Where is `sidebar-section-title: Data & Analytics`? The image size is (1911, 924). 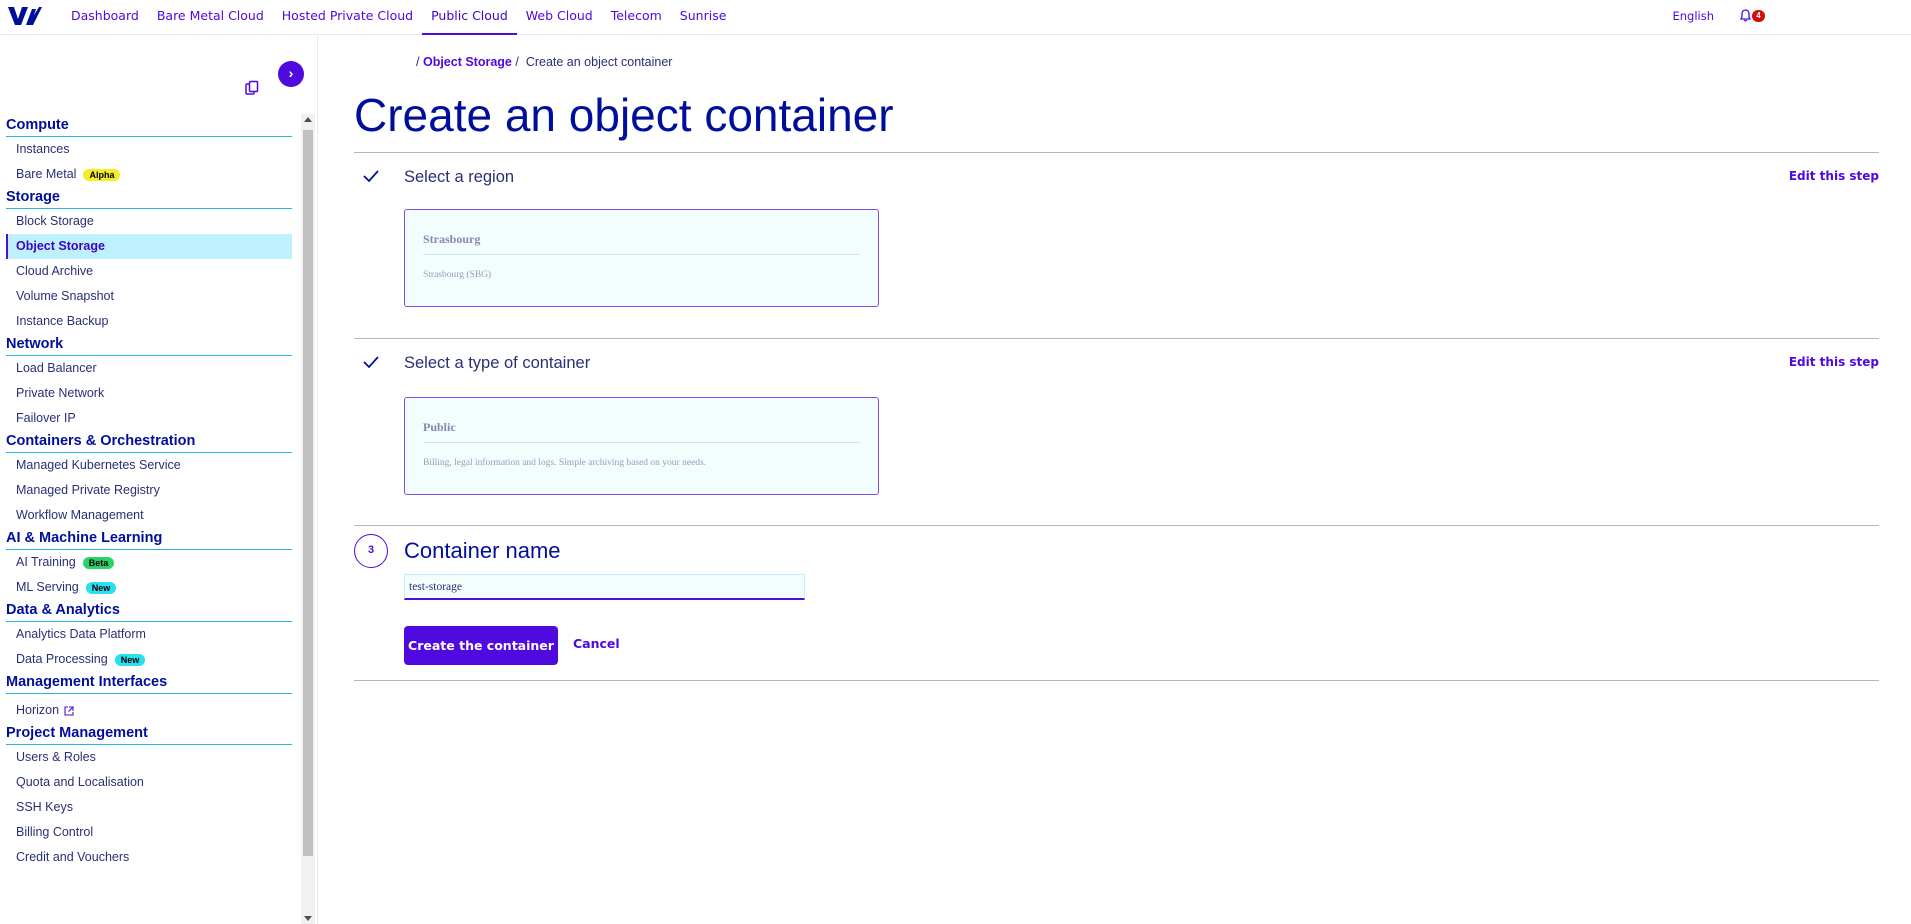
sidebar-section-title: Data & Analytics is located at coordinates (149, 611).